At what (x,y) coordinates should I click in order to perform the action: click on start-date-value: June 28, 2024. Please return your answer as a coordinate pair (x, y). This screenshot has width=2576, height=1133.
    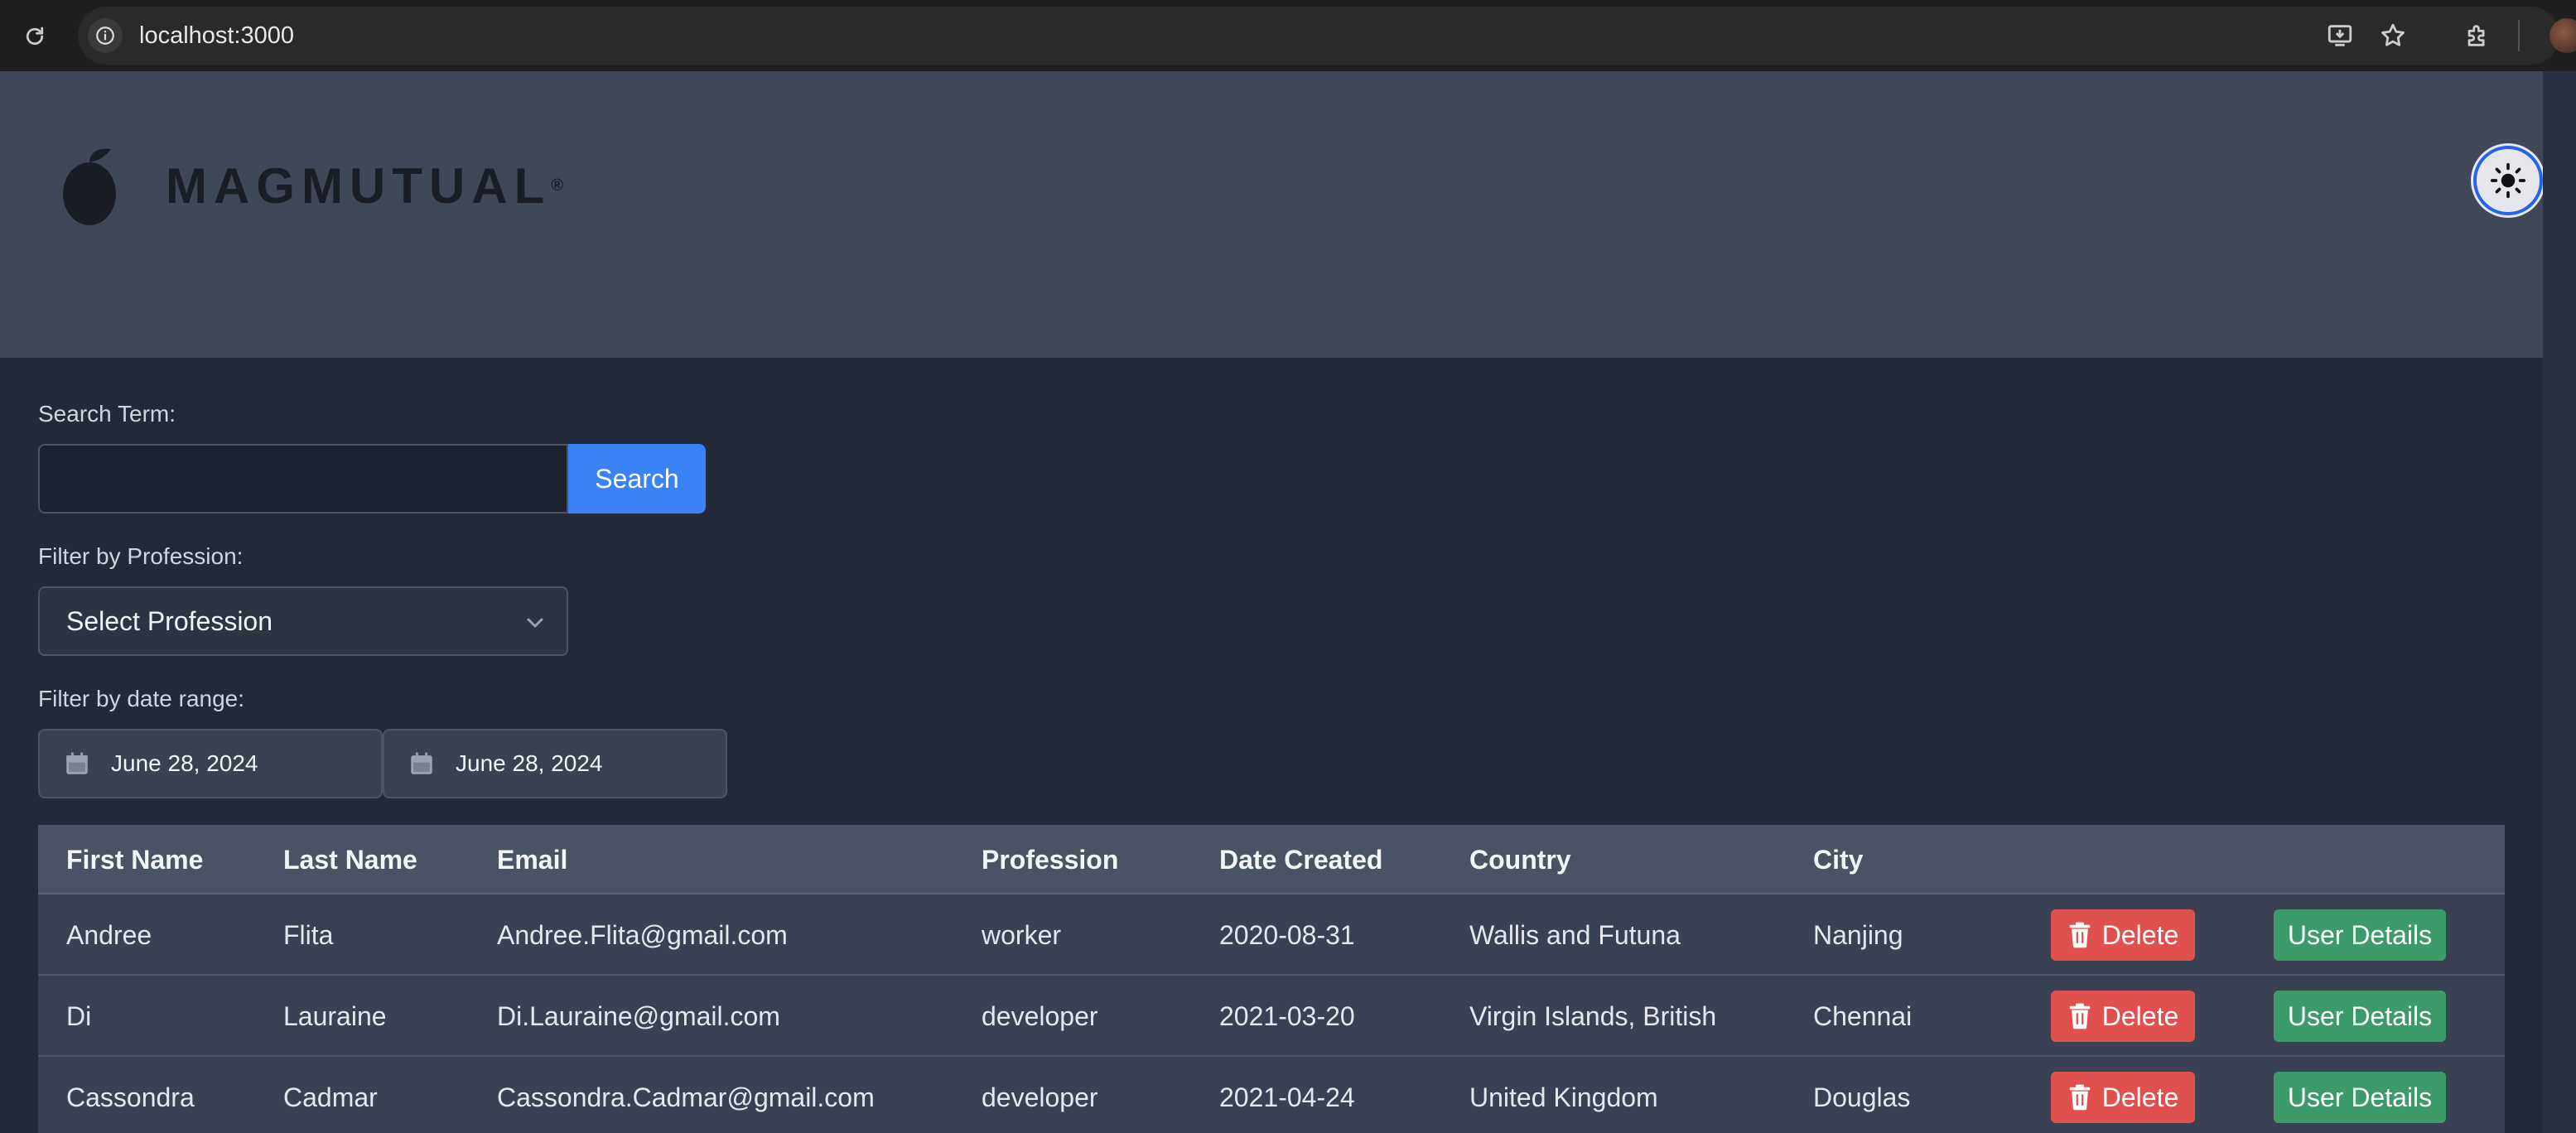
    Looking at the image, I should click on (184, 763).